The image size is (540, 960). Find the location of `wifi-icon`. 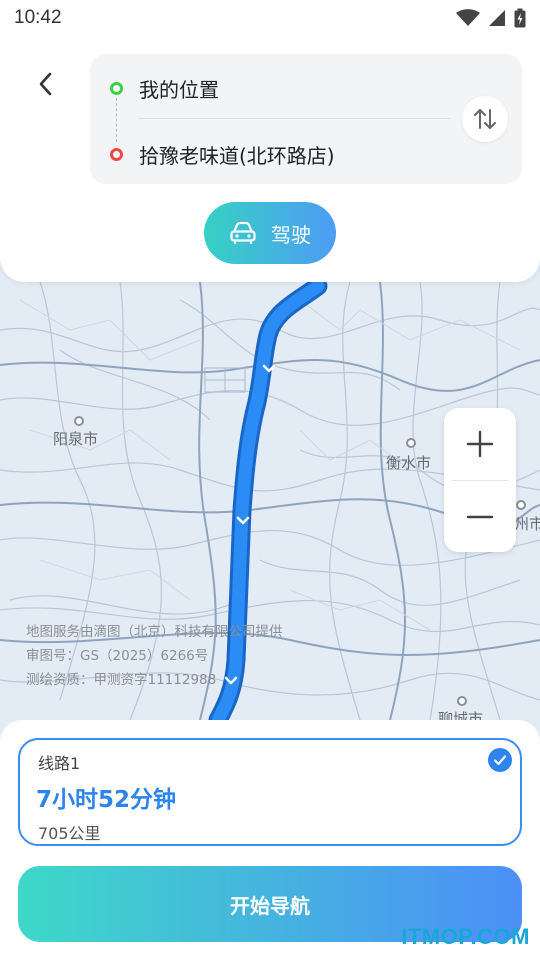

wifi-icon is located at coordinates (468, 17).